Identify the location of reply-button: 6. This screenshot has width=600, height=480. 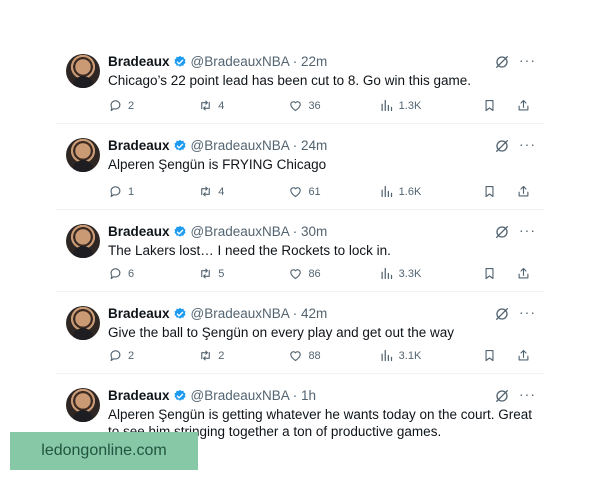
(153, 273).